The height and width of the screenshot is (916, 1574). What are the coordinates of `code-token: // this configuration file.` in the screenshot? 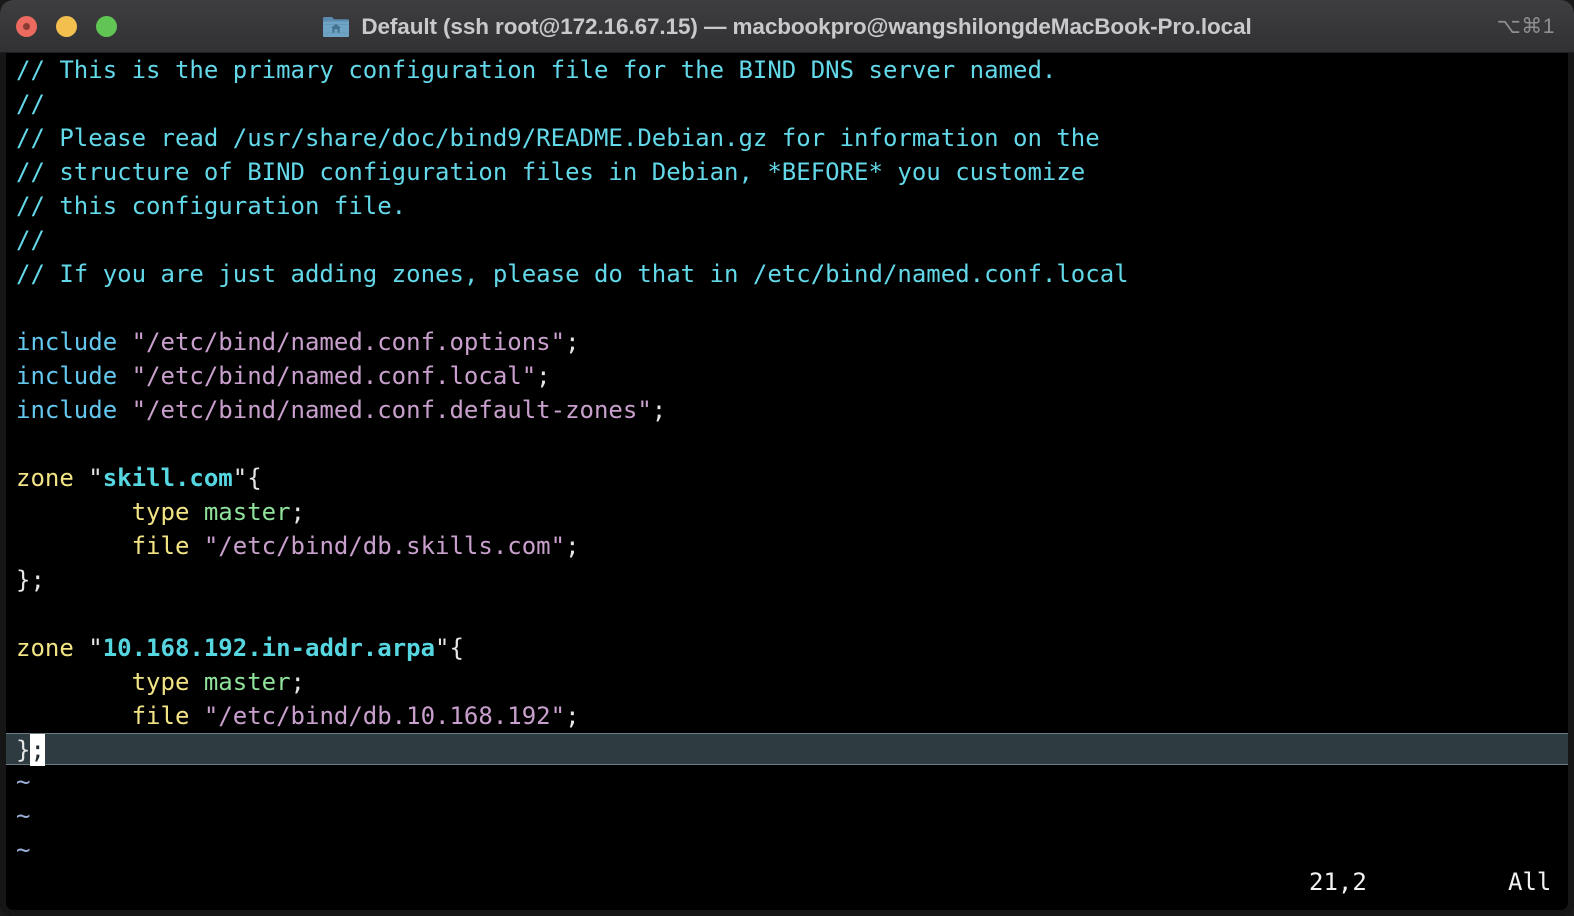 It's located at (211, 206).